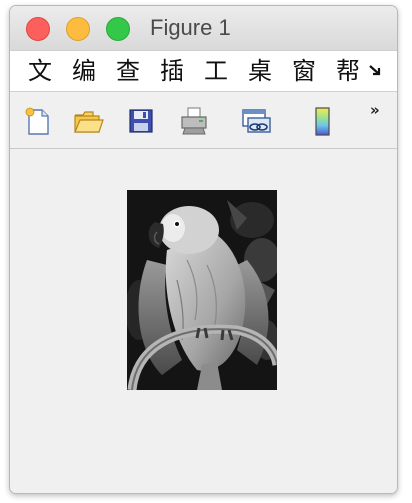 The height and width of the screenshot is (503, 412). I want to click on parrot-picture, so click(202, 290).